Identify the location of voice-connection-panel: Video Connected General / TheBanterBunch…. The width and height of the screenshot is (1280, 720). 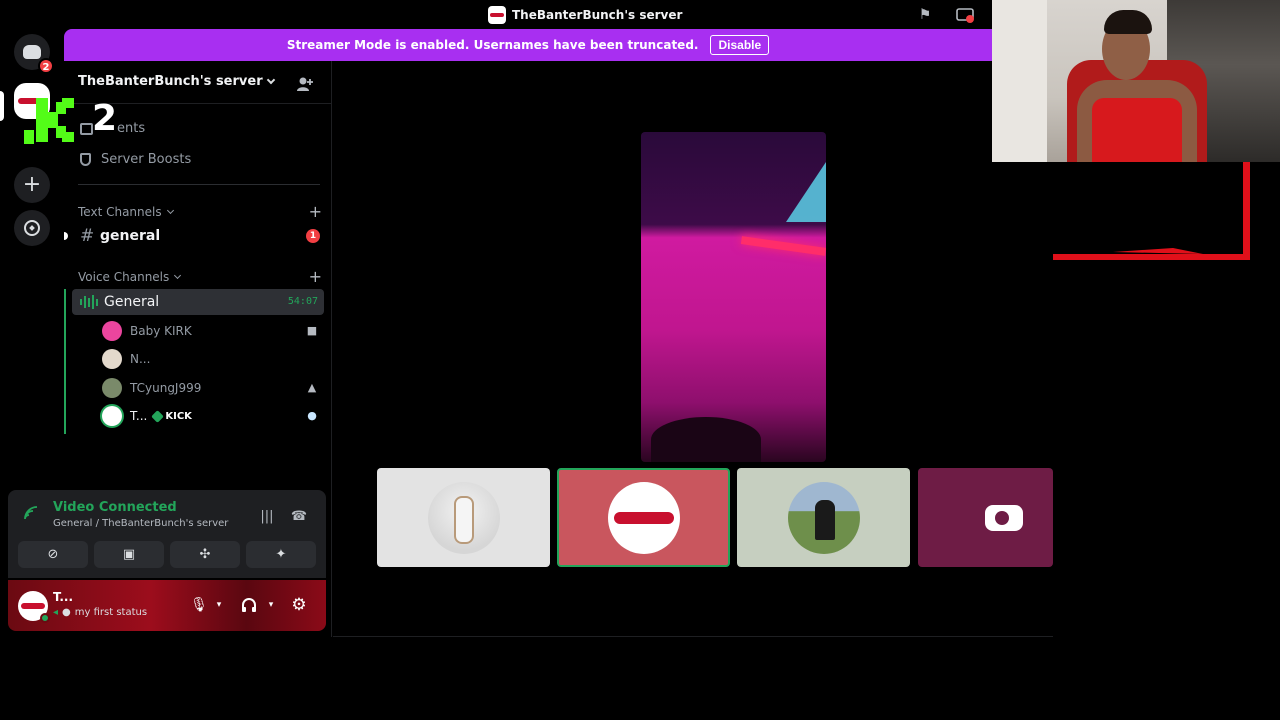
(167, 534).